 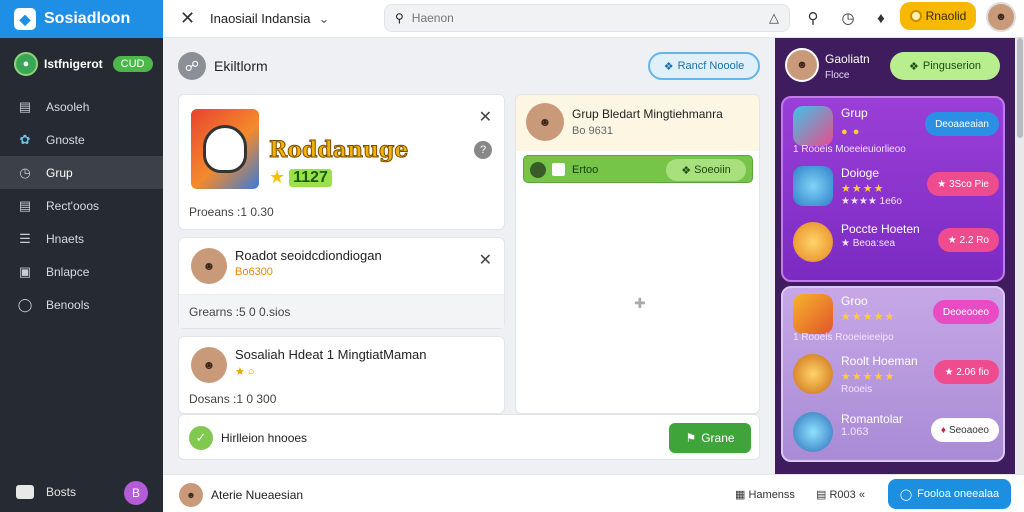 What do you see at coordinates (968, 240) in the screenshot?
I see `reward-button: ★ 2.2 Ro` at bounding box center [968, 240].